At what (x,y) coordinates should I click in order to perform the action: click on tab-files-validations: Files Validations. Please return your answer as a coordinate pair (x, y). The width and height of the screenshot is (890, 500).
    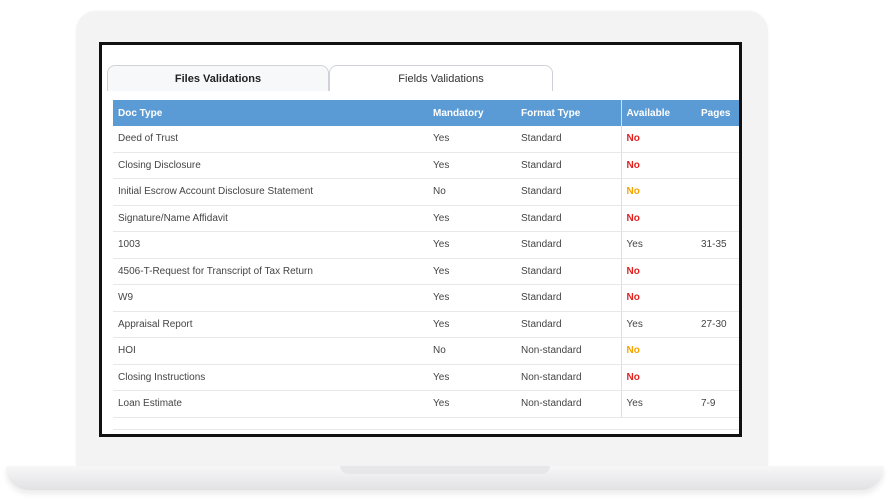
    Looking at the image, I should click on (218, 78).